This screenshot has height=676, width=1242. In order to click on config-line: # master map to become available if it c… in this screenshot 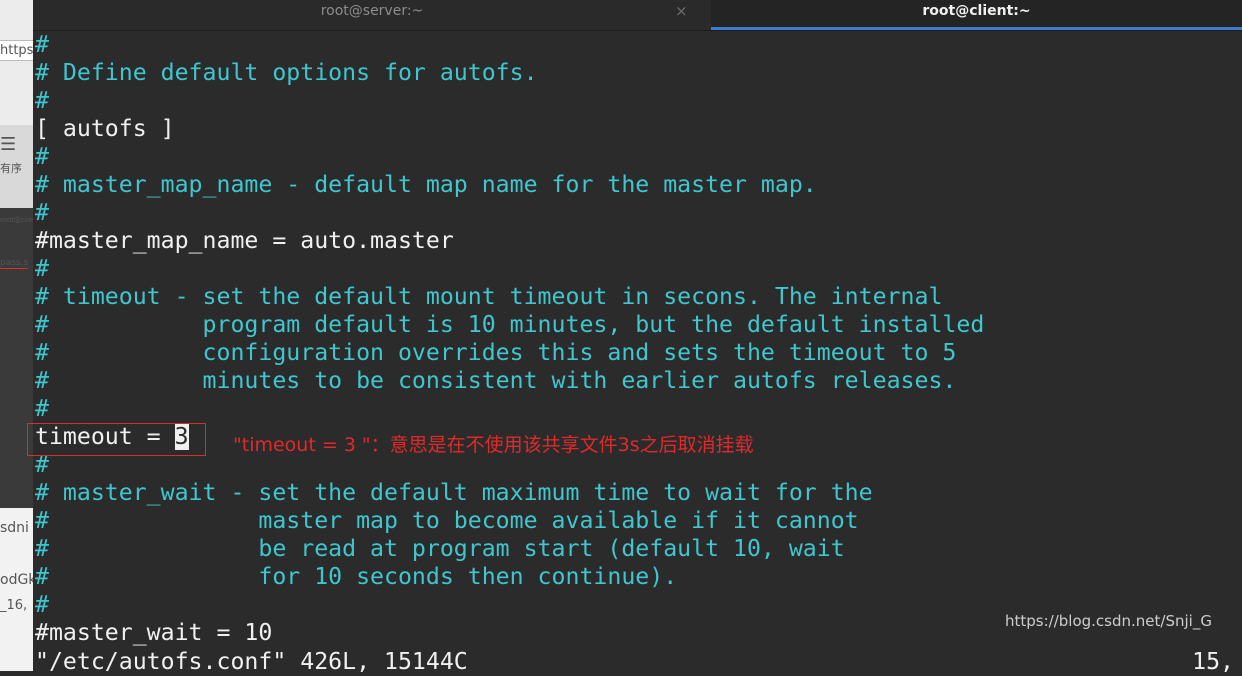, I will do `click(447, 520)`.